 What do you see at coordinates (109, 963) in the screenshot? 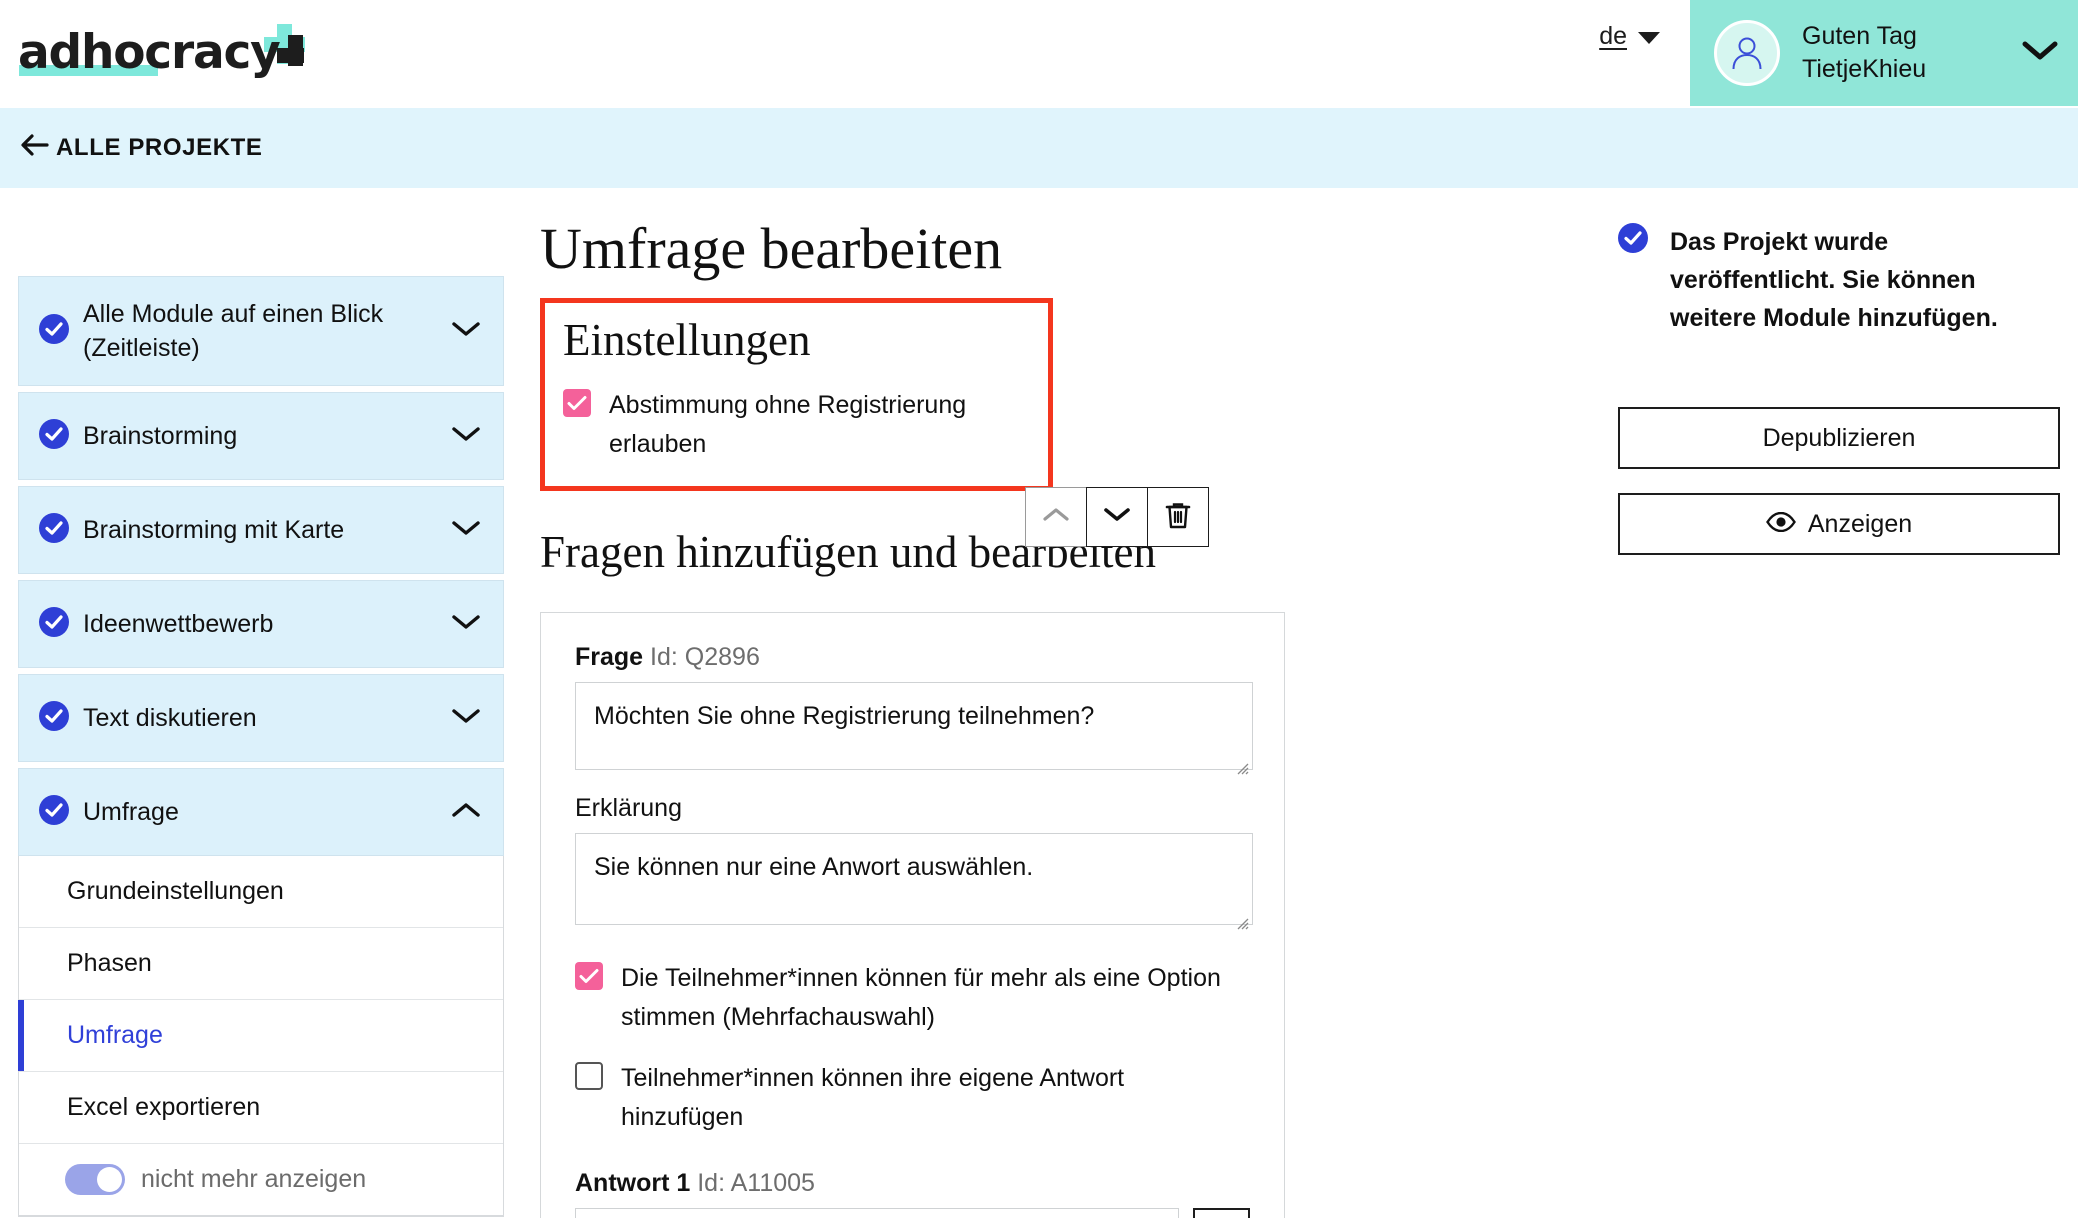
I see `sidebar-subitem-label: Phasen` at bounding box center [109, 963].